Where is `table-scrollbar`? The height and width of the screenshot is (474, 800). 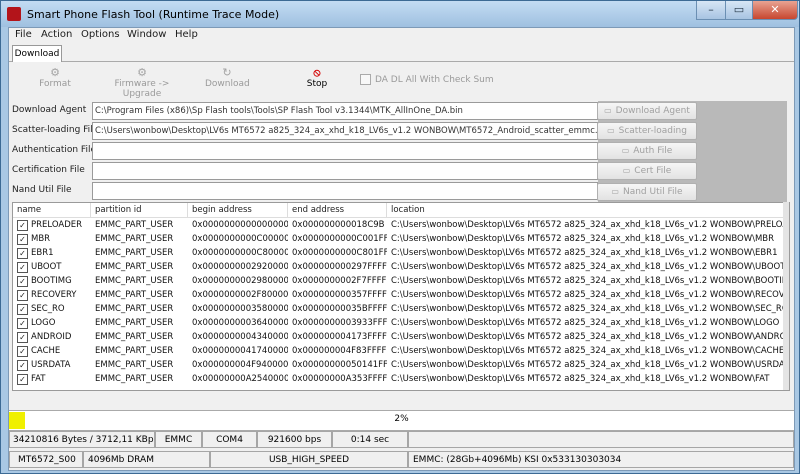 table-scrollbar is located at coordinates (786, 296).